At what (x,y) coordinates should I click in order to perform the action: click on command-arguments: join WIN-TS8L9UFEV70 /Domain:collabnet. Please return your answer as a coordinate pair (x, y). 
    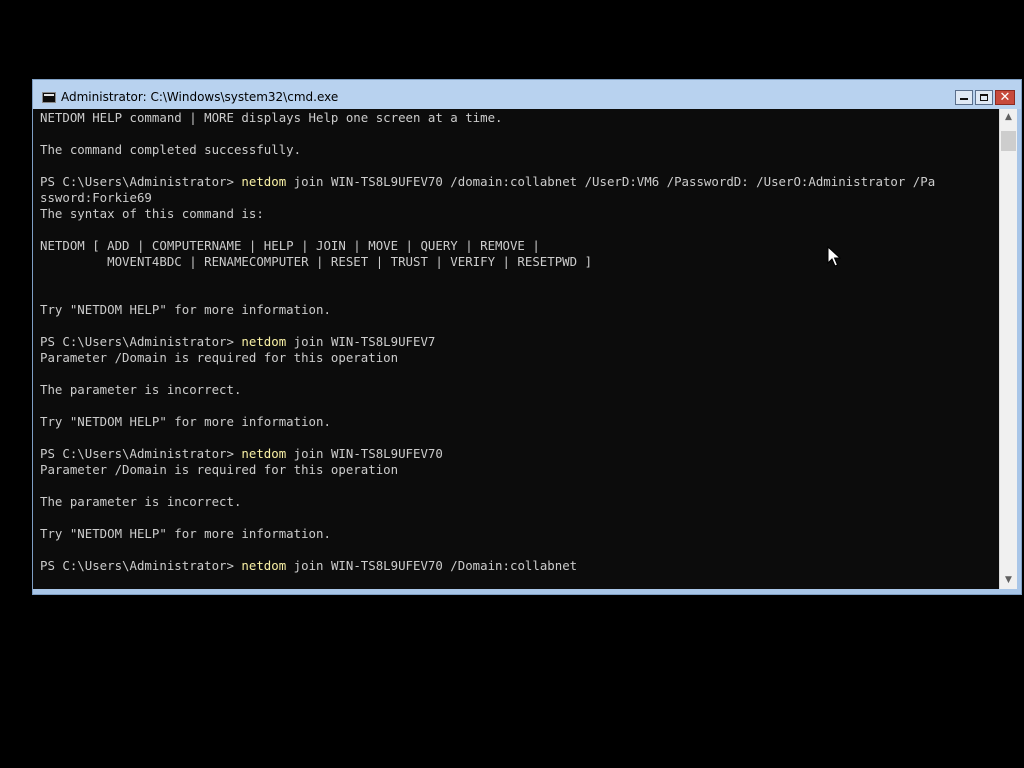
    Looking at the image, I should click on (432, 565).